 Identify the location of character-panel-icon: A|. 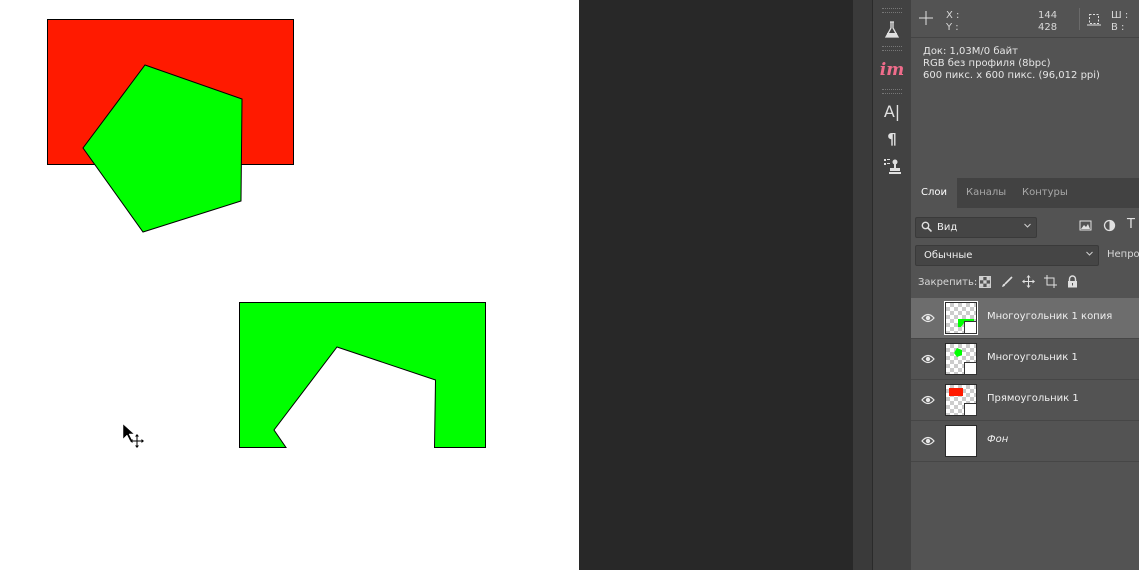
(892, 111).